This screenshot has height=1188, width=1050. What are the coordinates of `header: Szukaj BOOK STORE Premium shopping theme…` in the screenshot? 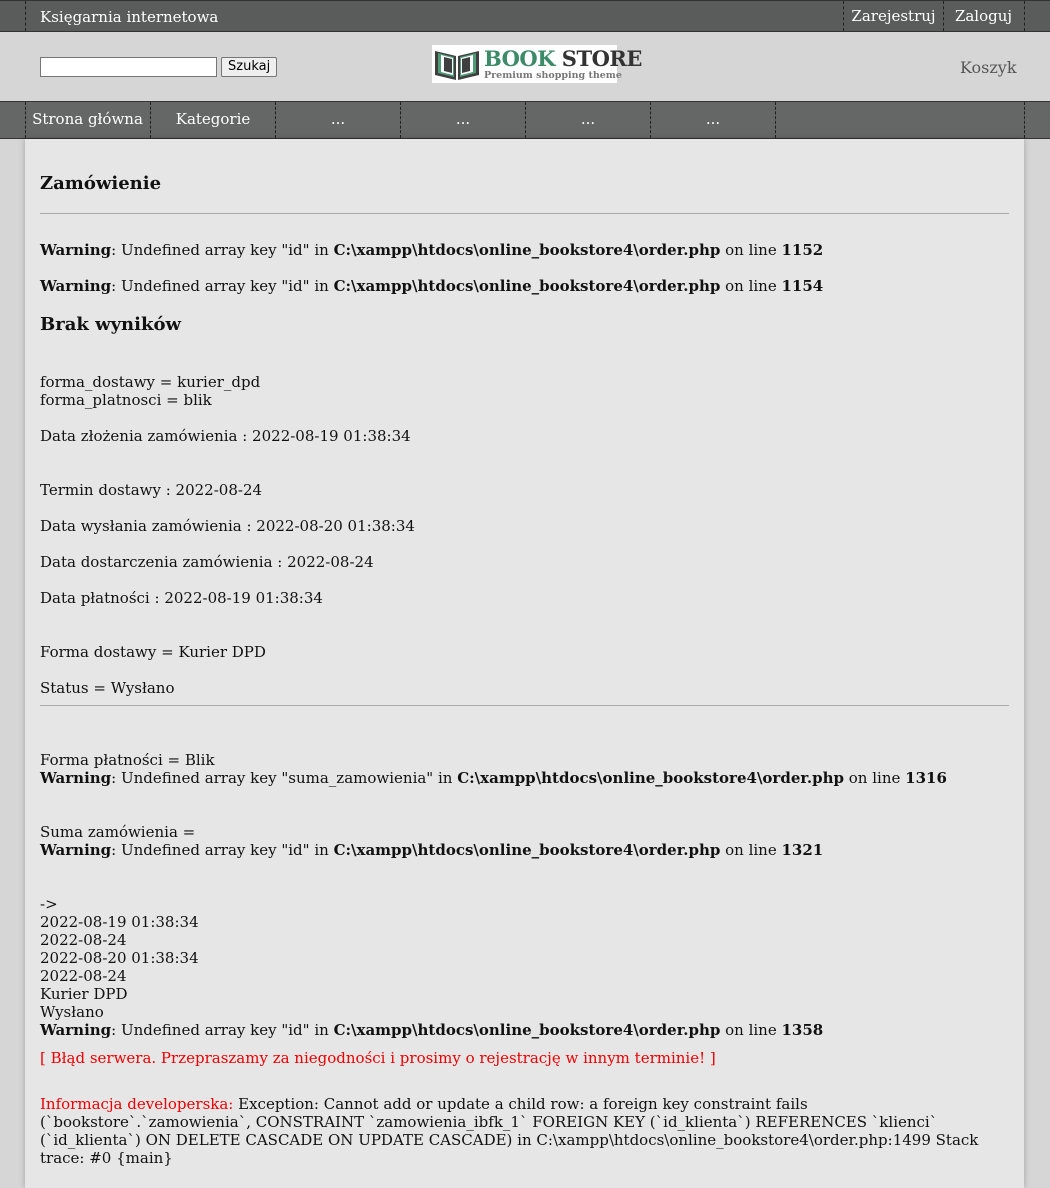 It's located at (525, 67).